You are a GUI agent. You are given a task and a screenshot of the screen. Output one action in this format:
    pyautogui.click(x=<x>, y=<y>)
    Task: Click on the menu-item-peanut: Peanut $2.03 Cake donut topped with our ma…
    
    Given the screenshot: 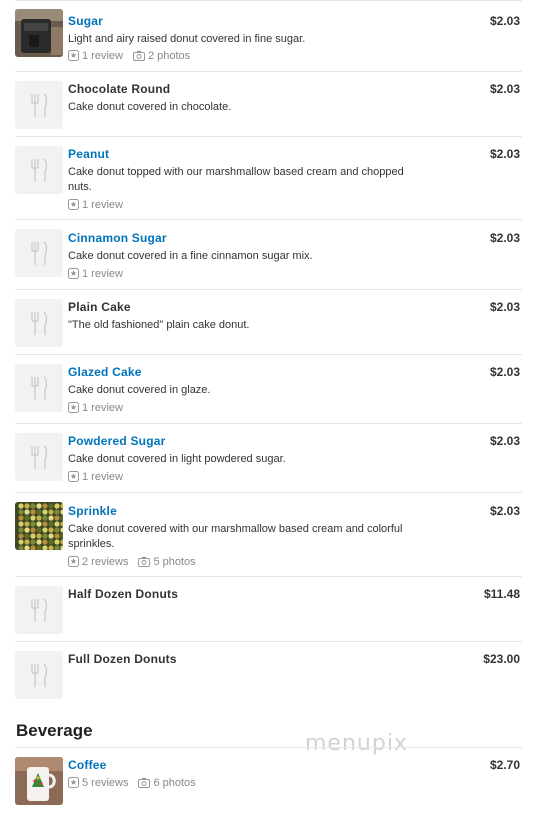 What is the action you would take?
    pyautogui.click(x=268, y=177)
    